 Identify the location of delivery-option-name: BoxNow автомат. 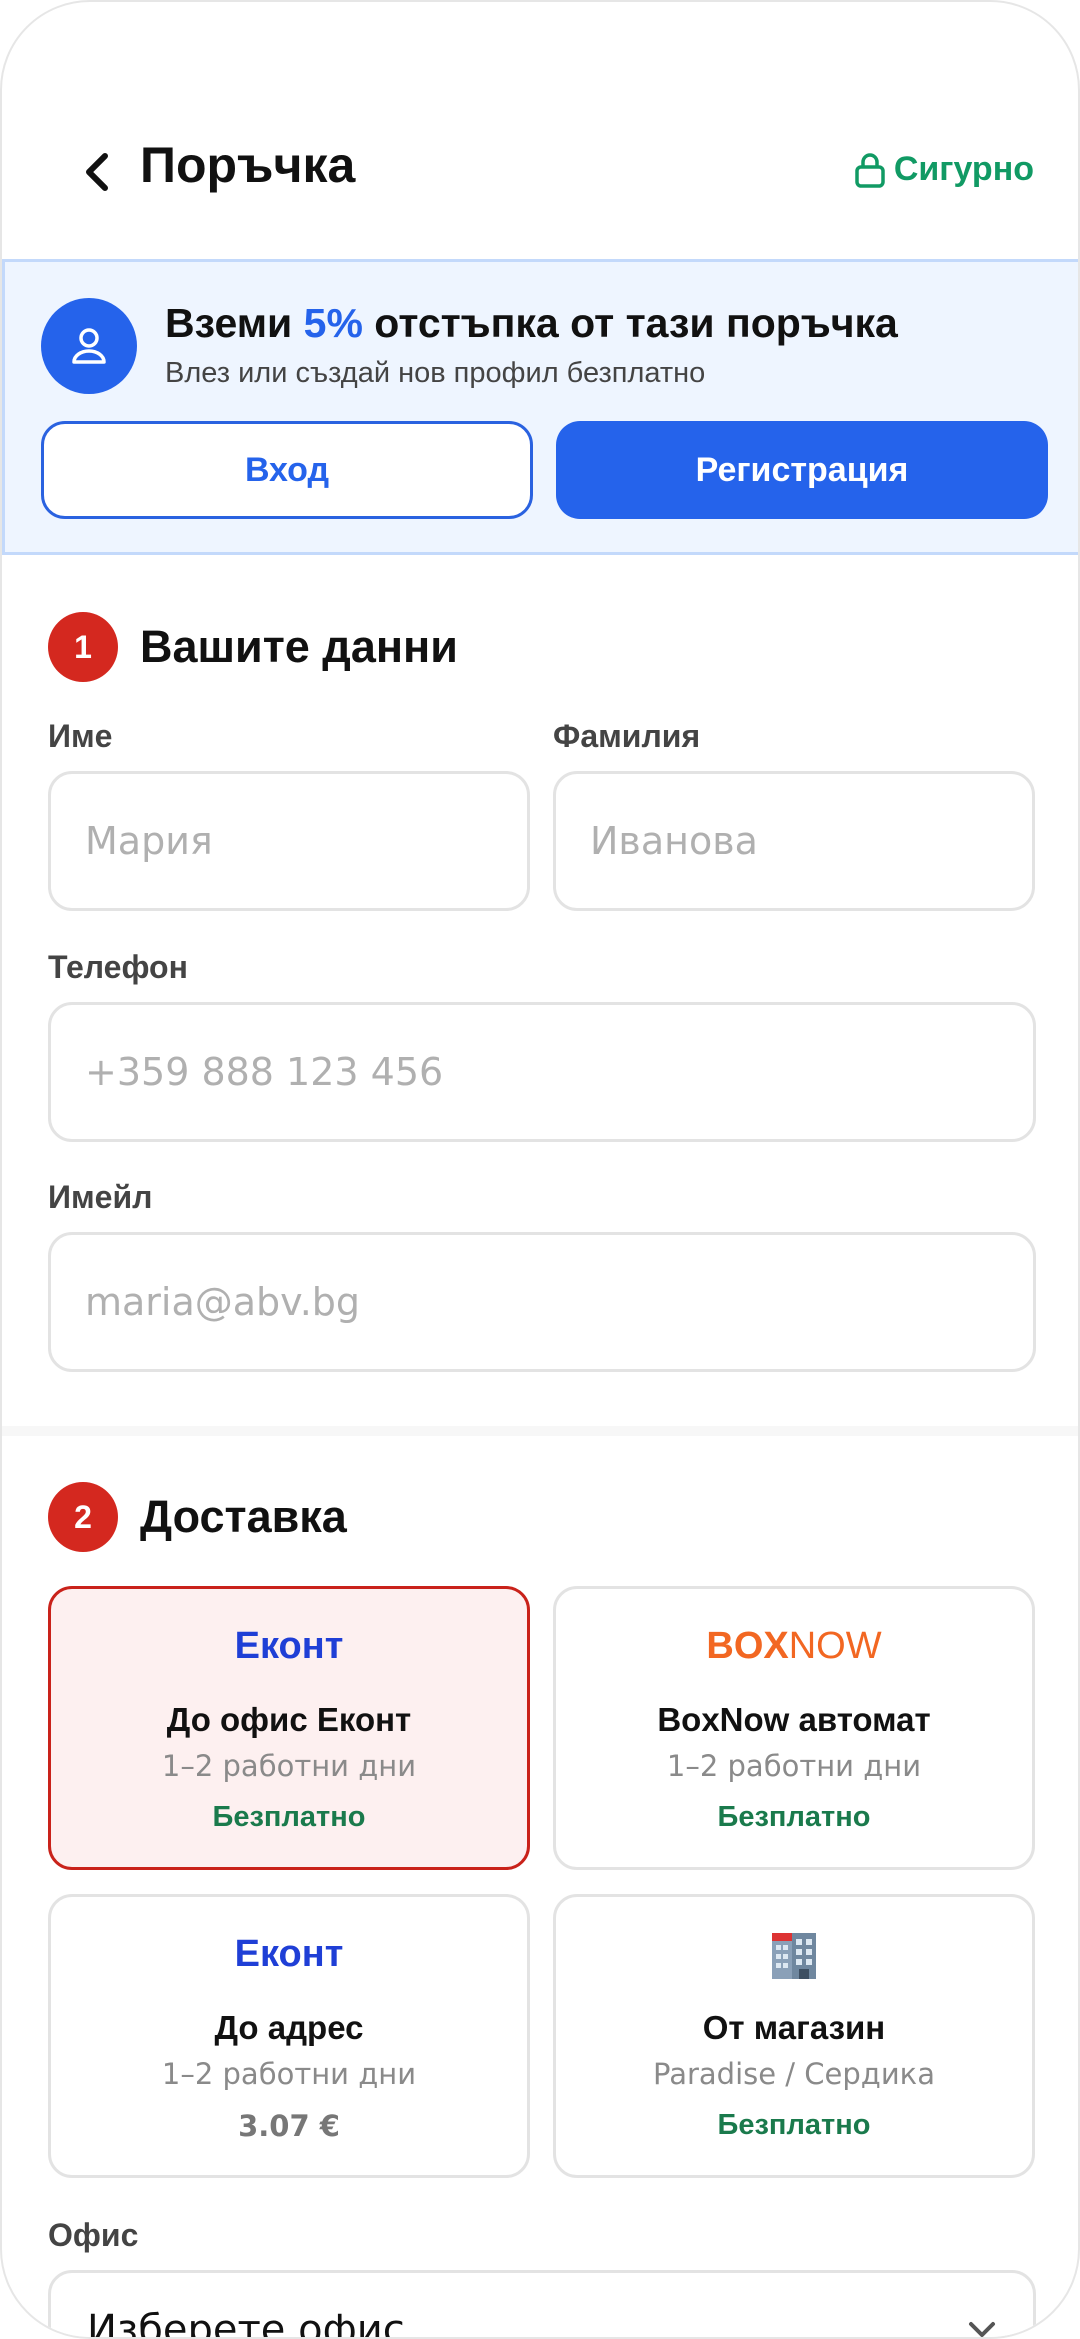
(794, 1719).